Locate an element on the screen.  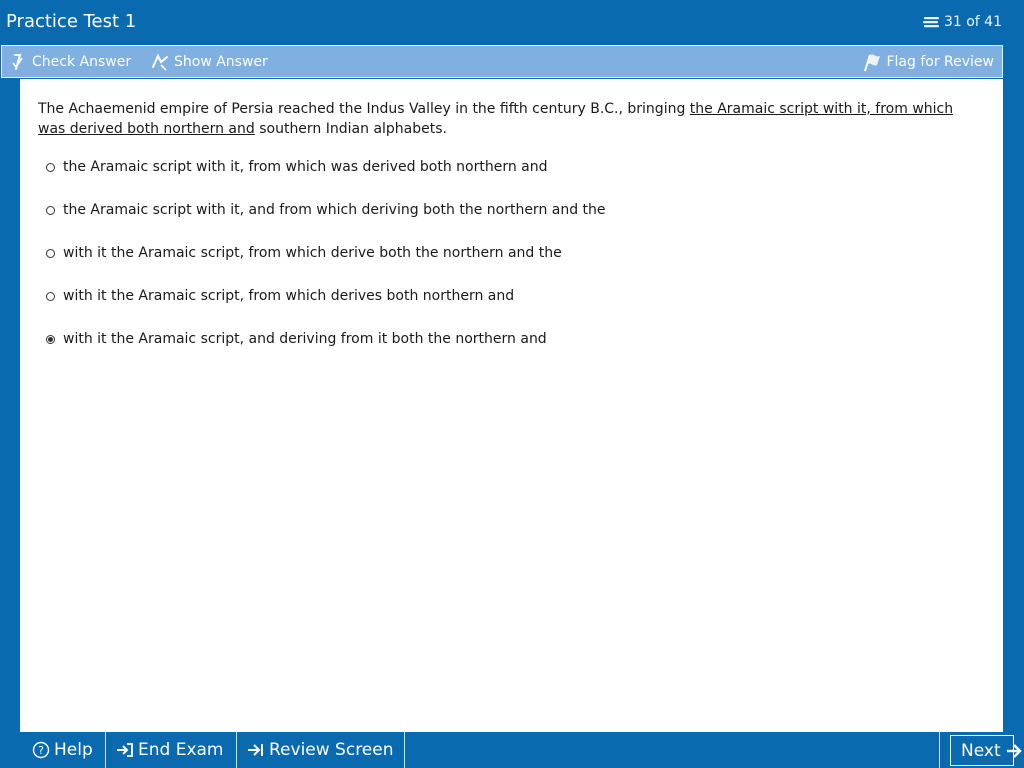
show-answer-label: Show Answer is located at coordinates (221, 61).